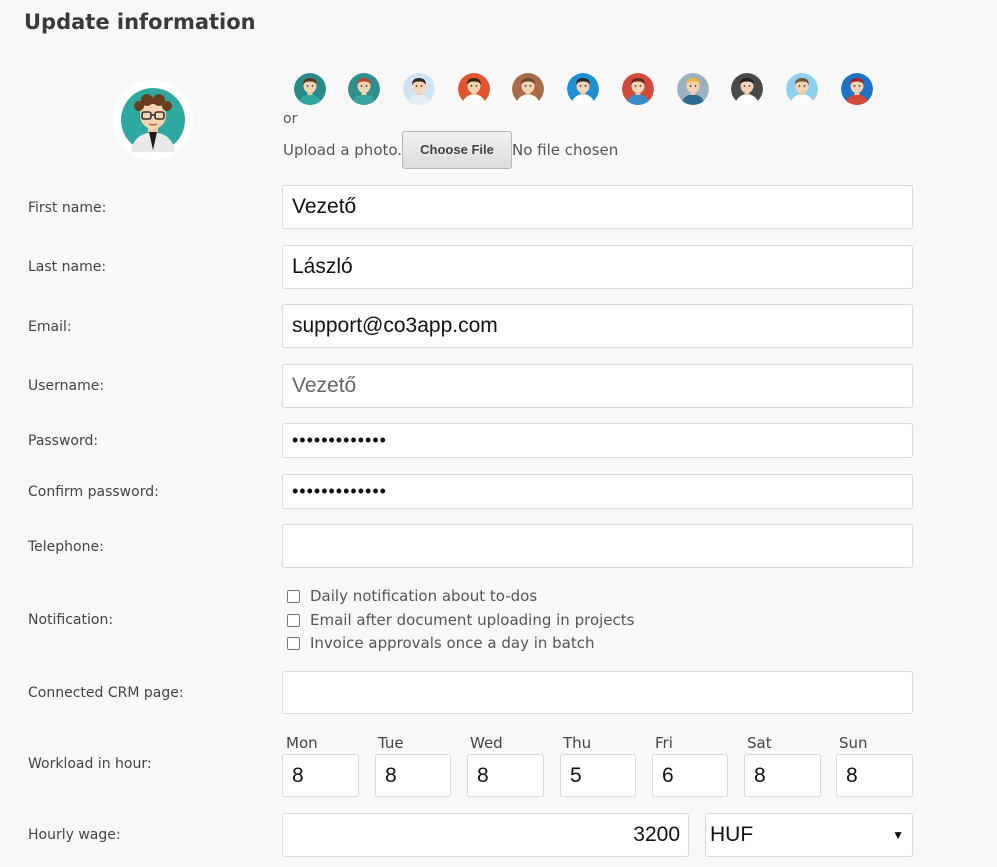 The height and width of the screenshot is (867, 997). Describe the element at coordinates (424, 596) in the screenshot. I see `notification-option-label: Daily notification about to-dos` at that location.